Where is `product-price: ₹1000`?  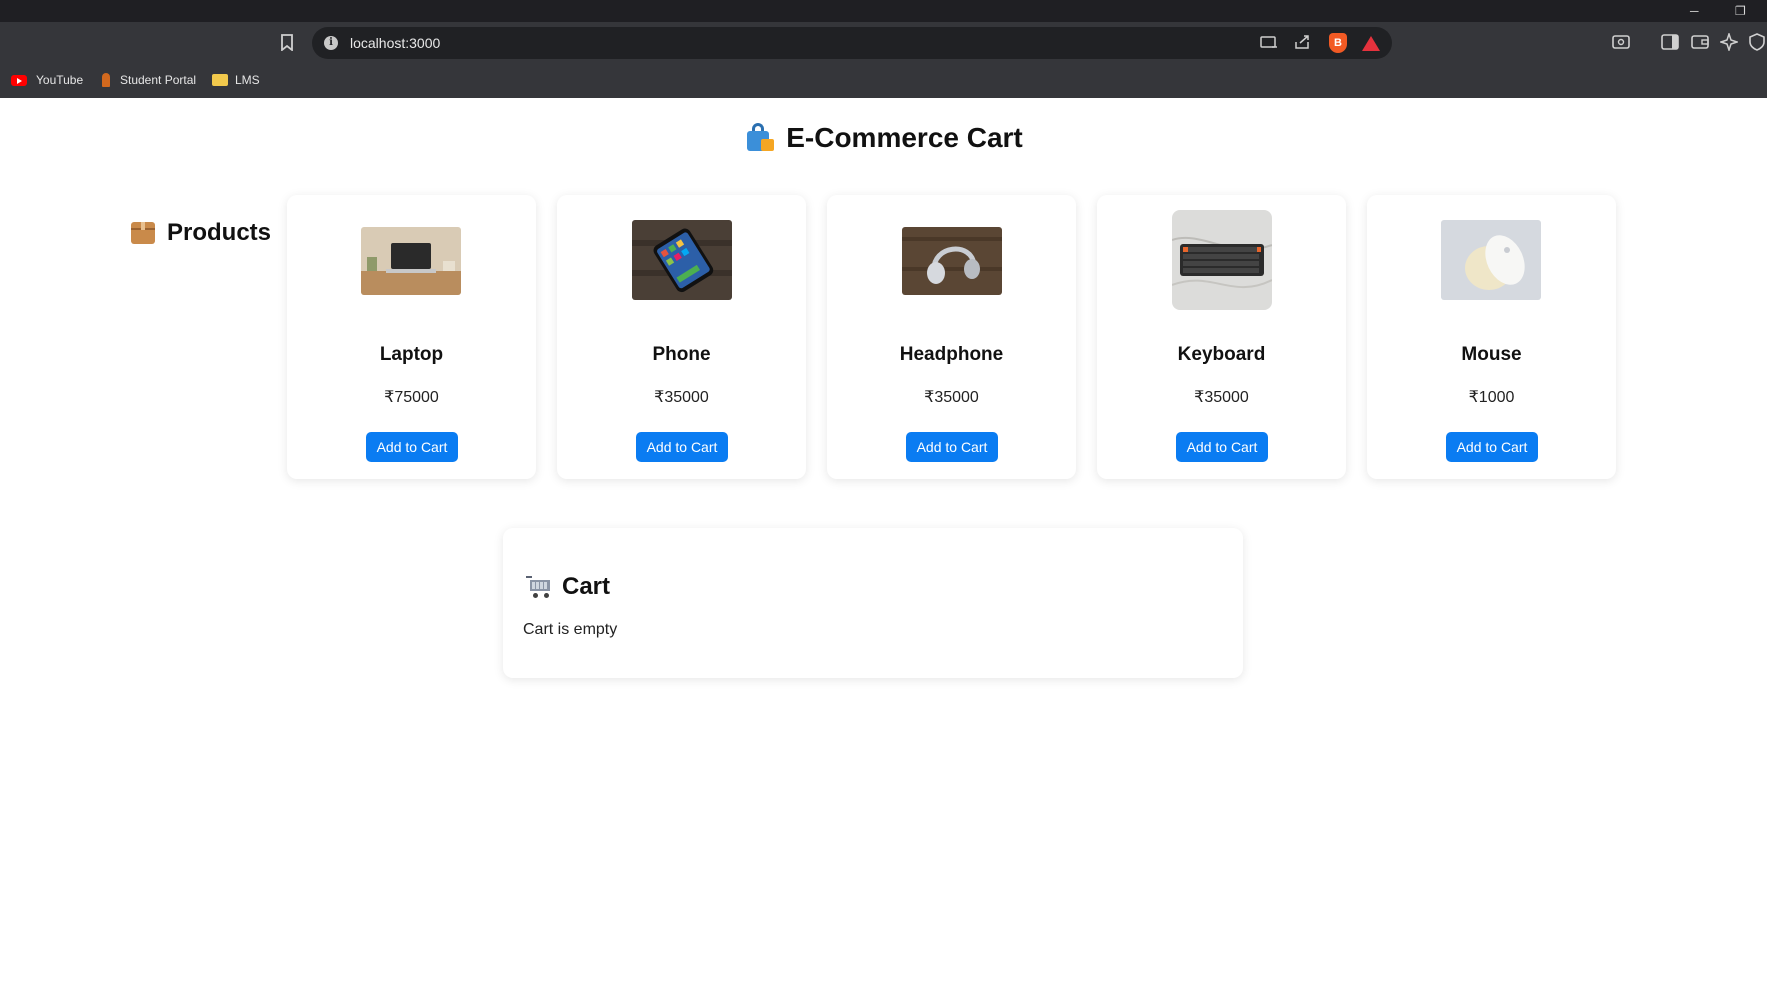 product-price: ₹1000 is located at coordinates (1491, 397).